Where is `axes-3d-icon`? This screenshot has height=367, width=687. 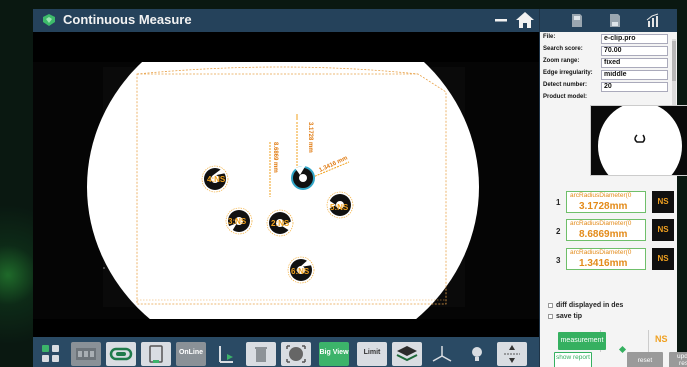 axes-3d-icon is located at coordinates (442, 354).